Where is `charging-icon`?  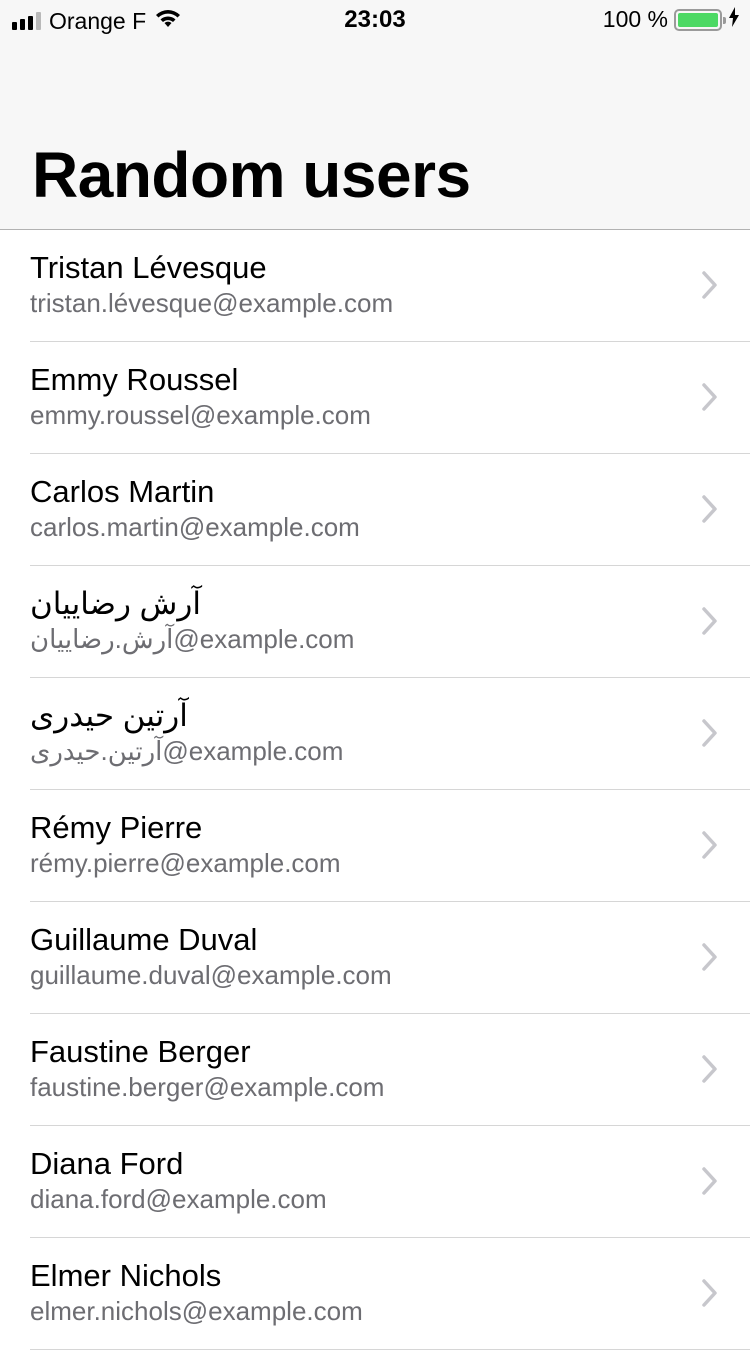
charging-icon is located at coordinates (734, 19).